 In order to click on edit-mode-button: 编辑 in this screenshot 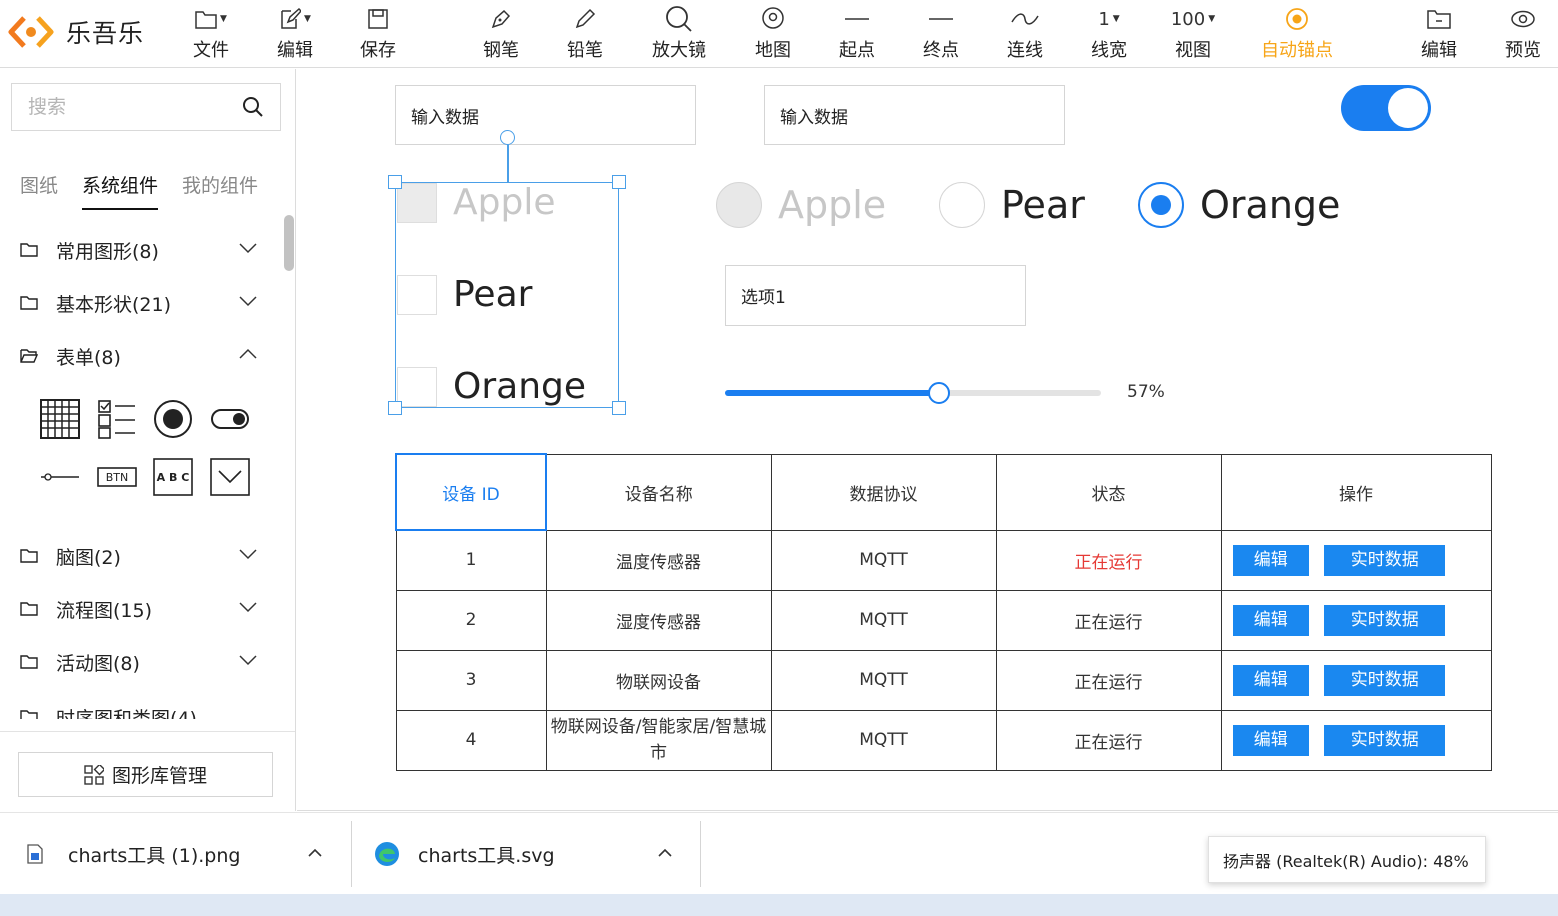, I will do `click(1439, 35)`.